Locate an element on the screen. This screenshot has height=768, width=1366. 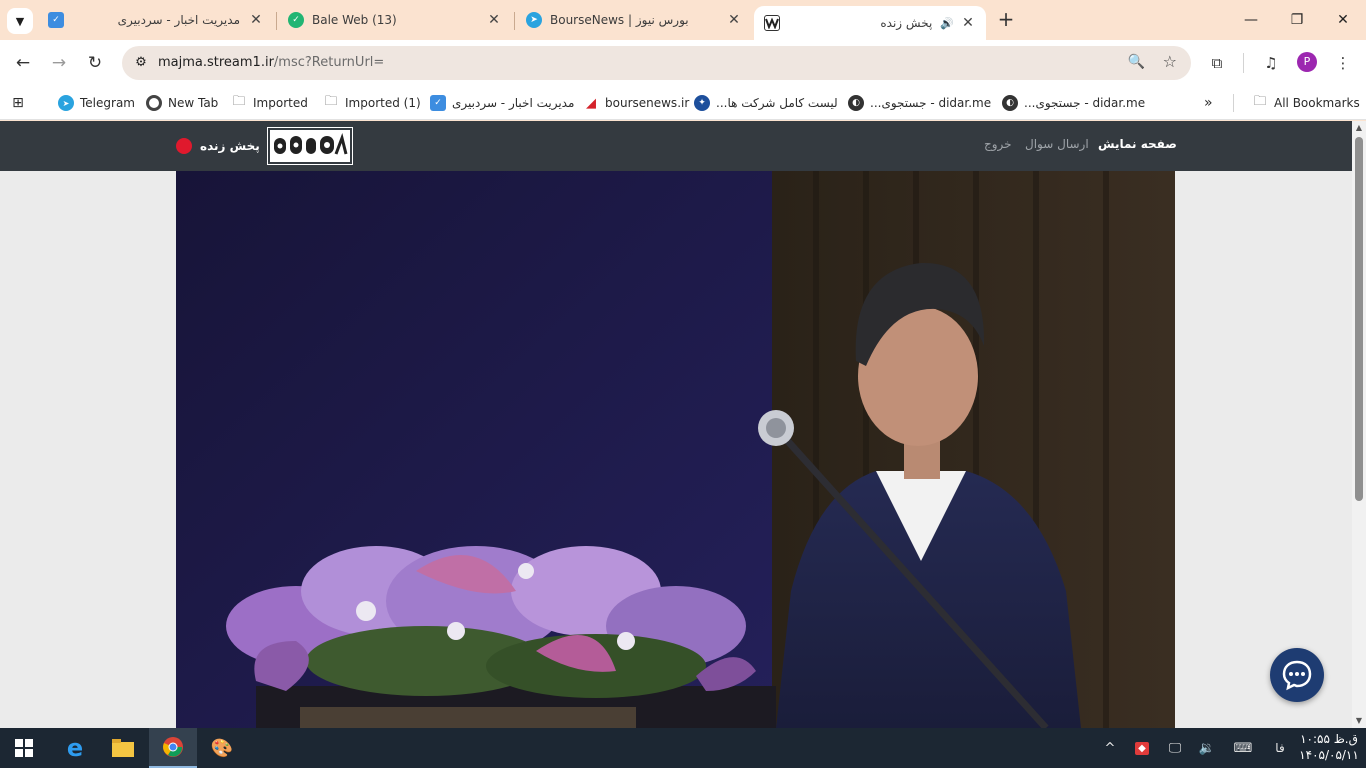
paint-icon: 🎨 is located at coordinates (222, 748).